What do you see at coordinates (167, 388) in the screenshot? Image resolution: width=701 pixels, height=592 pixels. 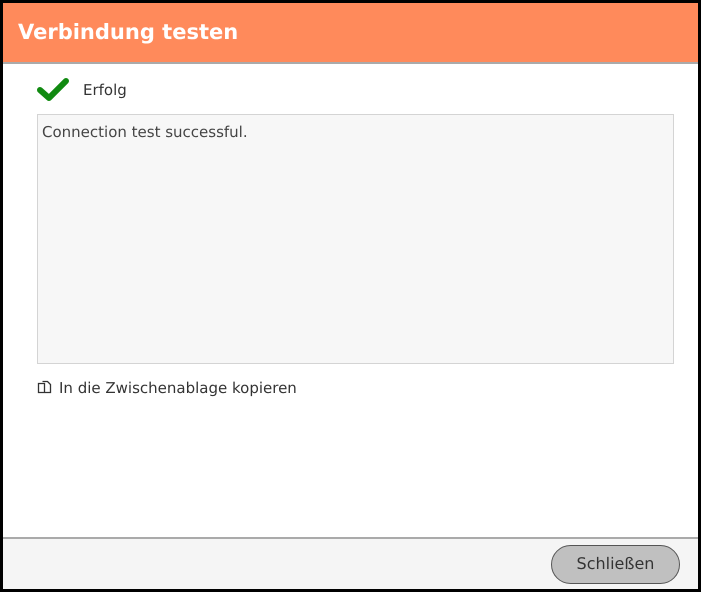 I see `copy-link: In die Zwischenablage kopieren` at bounding box center [167, 388].